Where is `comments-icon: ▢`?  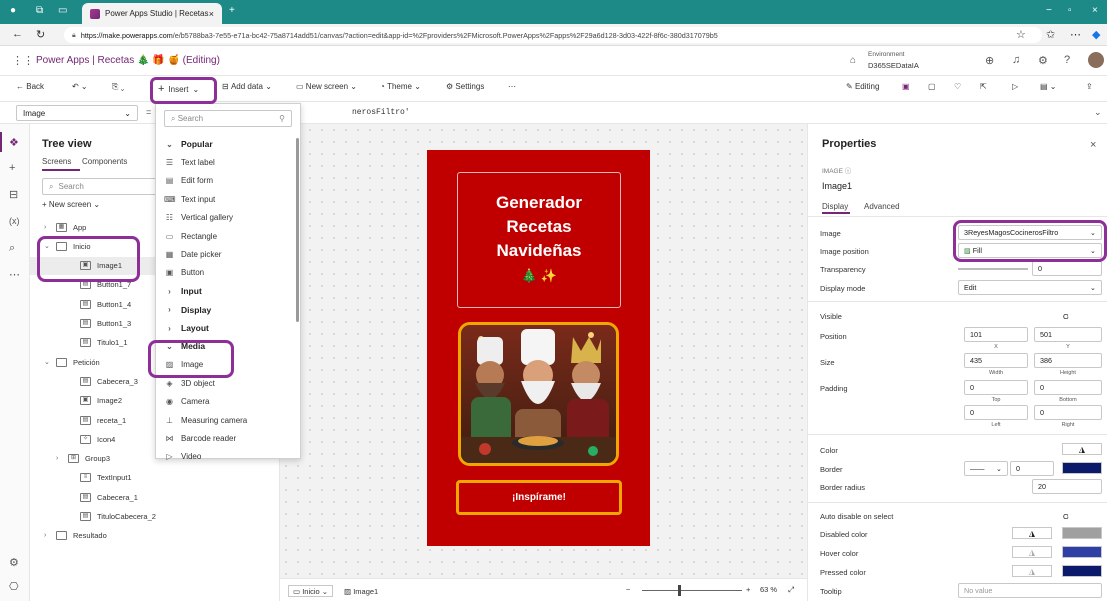
comments-icon: ▢ is located at coordinates (932, 86).